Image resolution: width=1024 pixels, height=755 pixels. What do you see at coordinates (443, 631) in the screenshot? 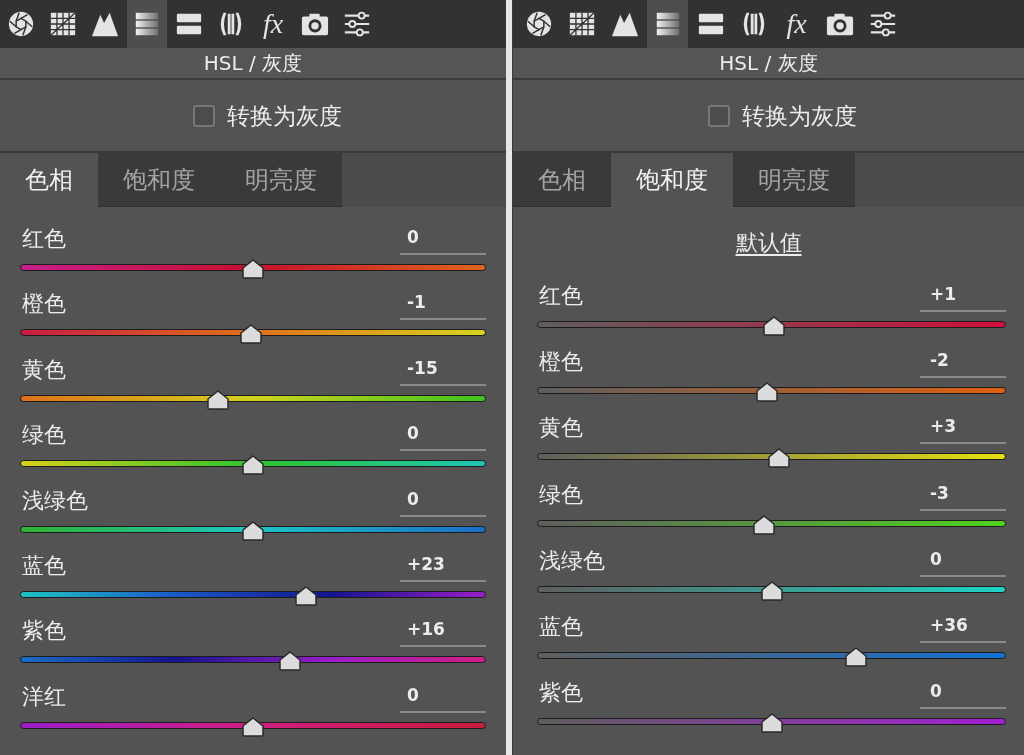
I see `value-field: +16` at bounding box center [443, 631].